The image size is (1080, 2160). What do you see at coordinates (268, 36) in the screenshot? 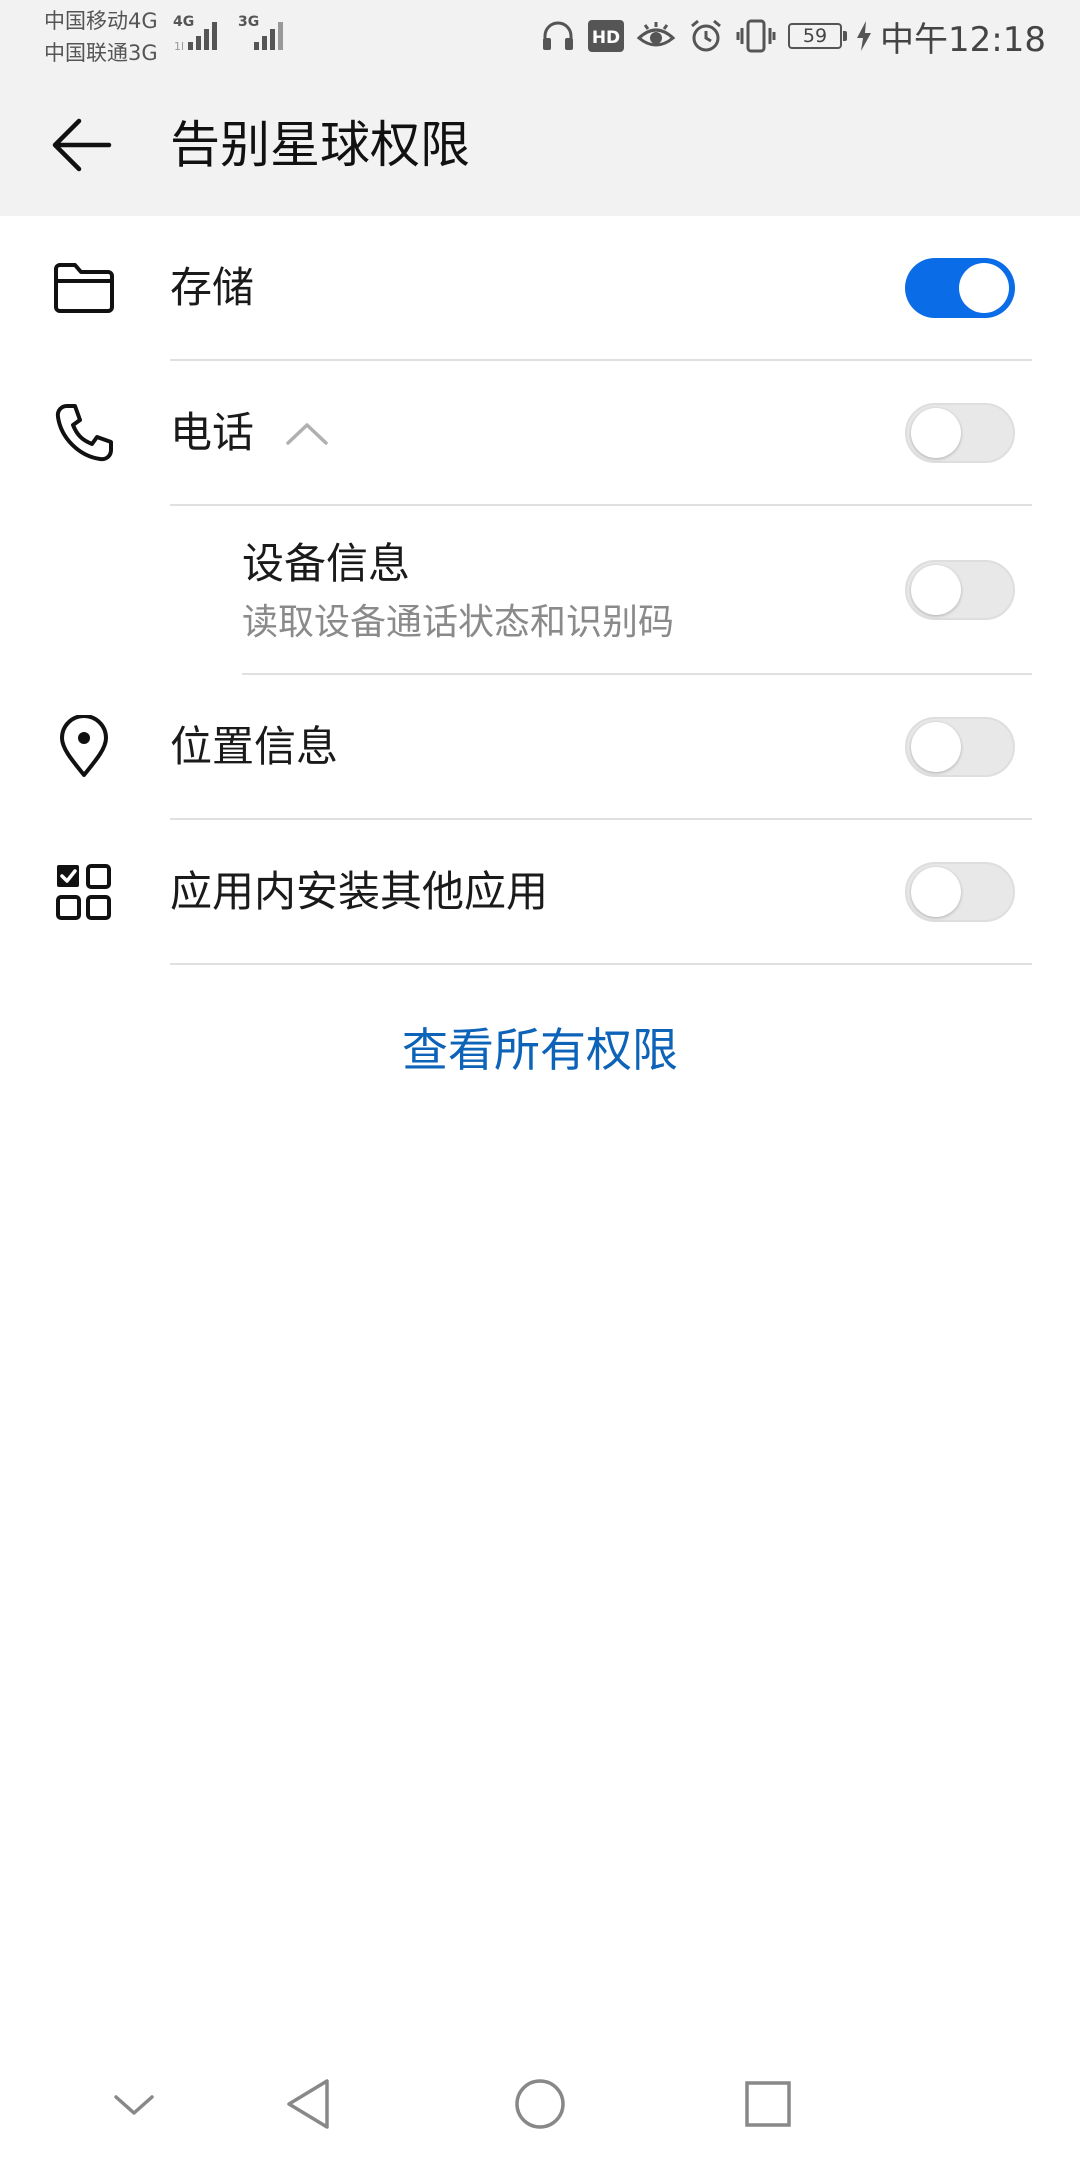
I see `signal-strength-2-icon` at bounding box center [268, 36].